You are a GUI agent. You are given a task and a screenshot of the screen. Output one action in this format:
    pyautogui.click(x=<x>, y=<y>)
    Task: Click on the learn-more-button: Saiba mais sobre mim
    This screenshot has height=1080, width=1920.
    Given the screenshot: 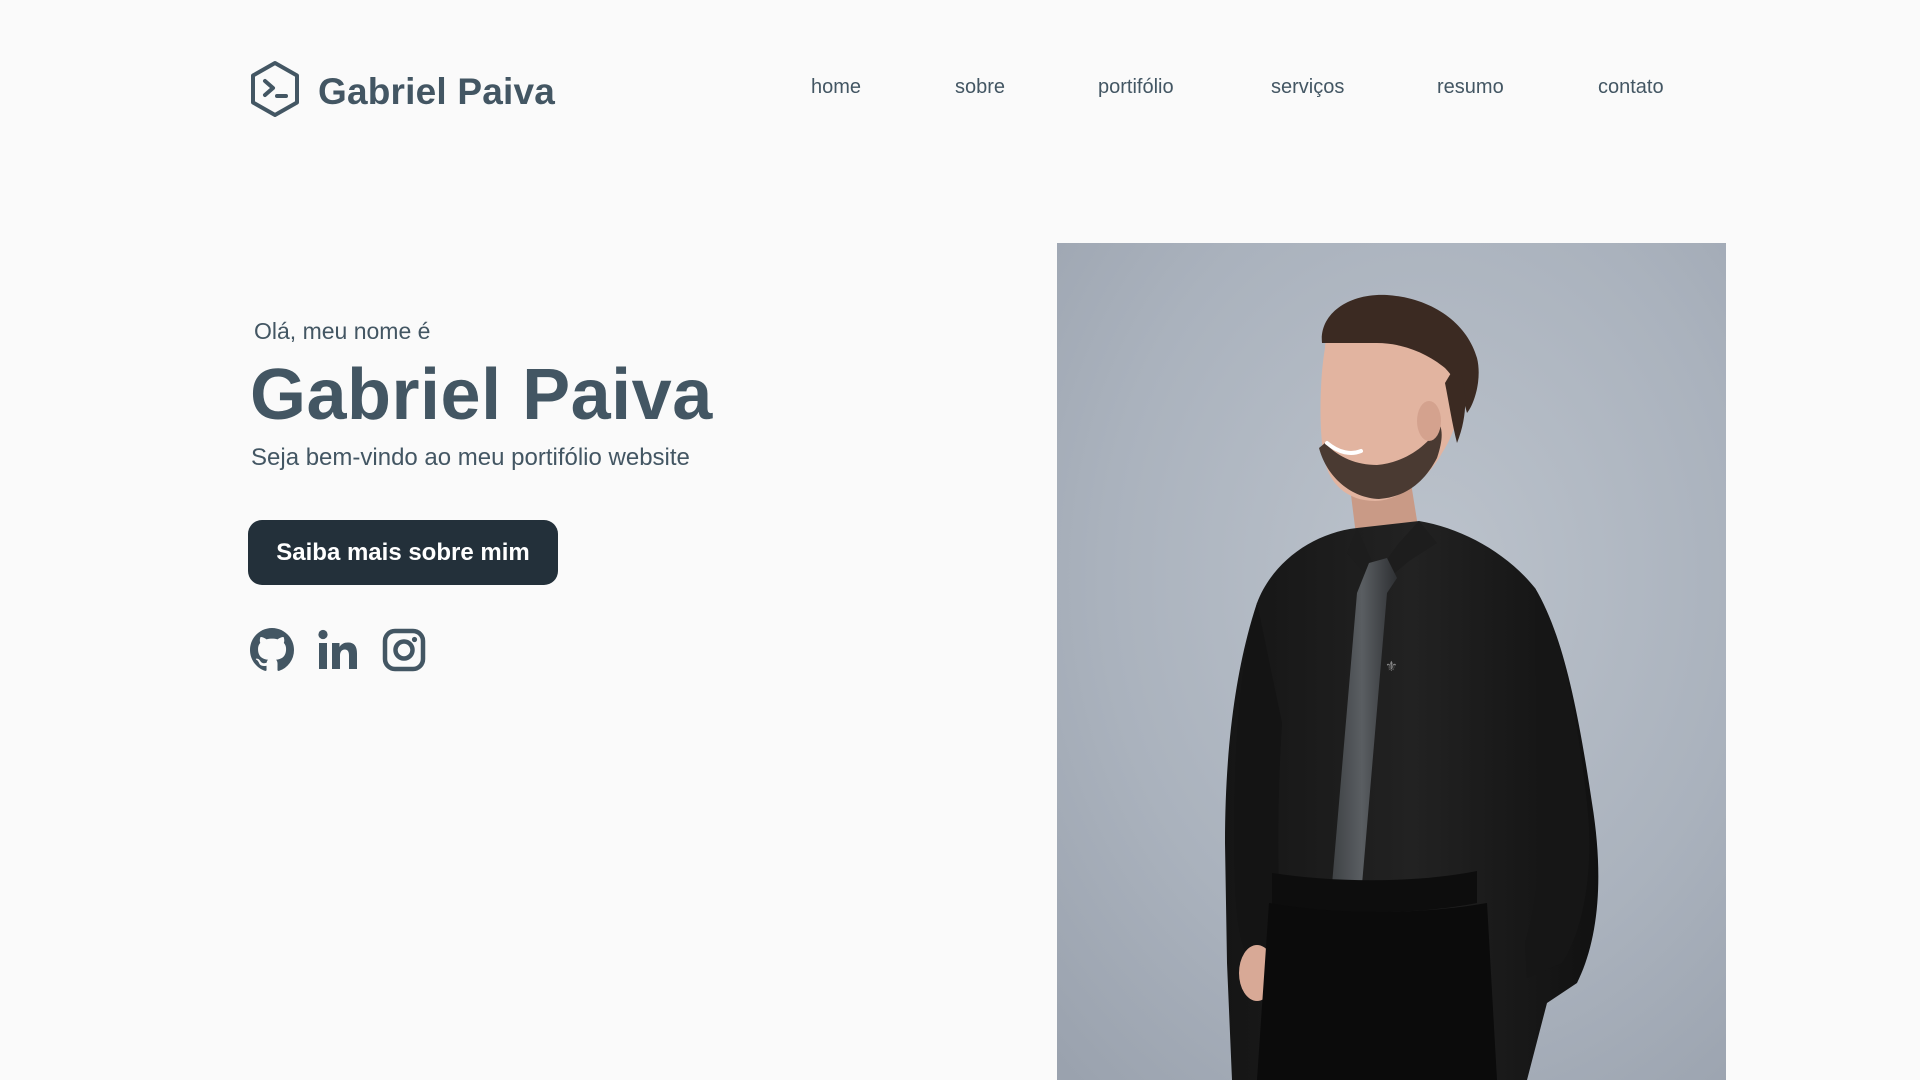 What is the action you would take?
    pyautogui.click(x=403, y=552)
    